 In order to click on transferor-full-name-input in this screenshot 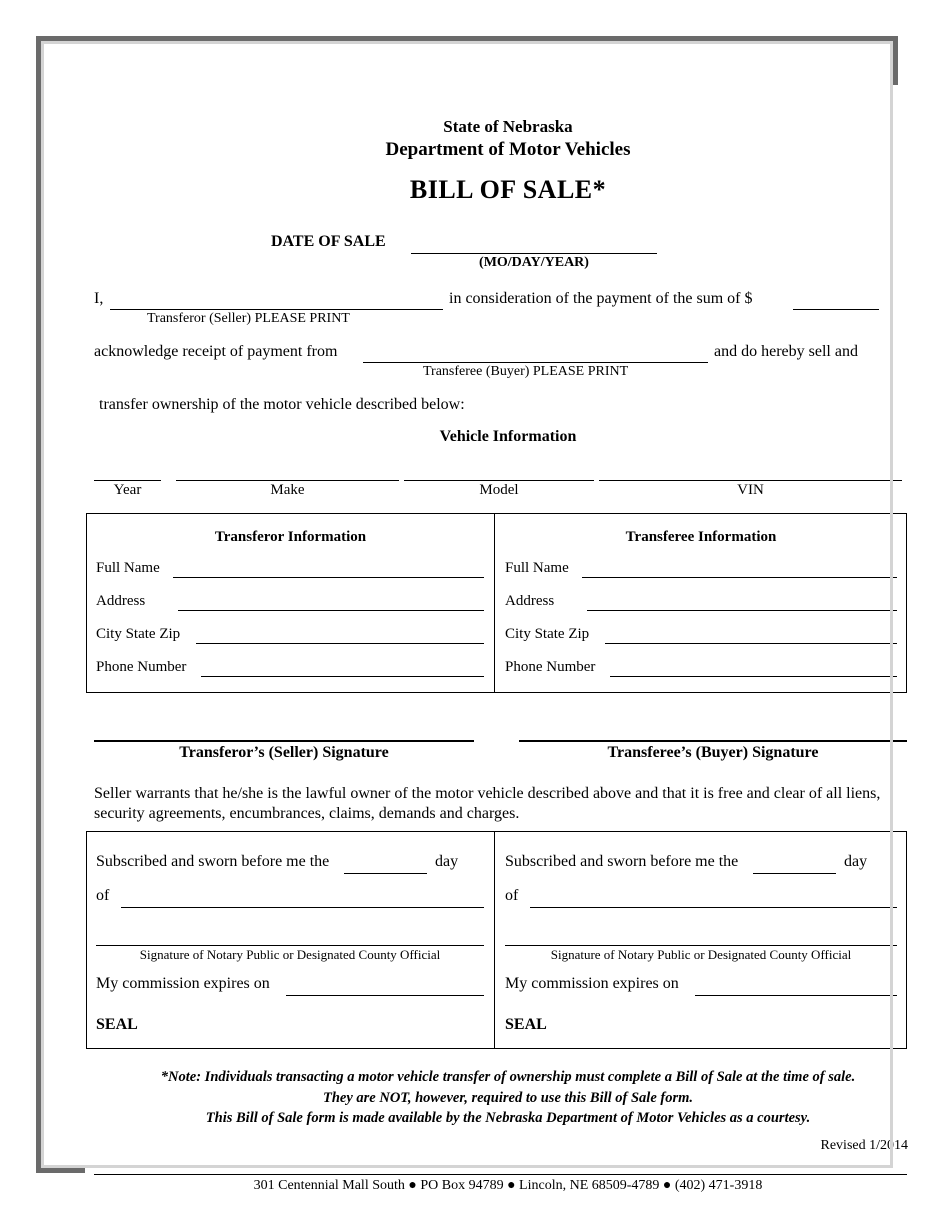, I will do `click(328, 577)`.